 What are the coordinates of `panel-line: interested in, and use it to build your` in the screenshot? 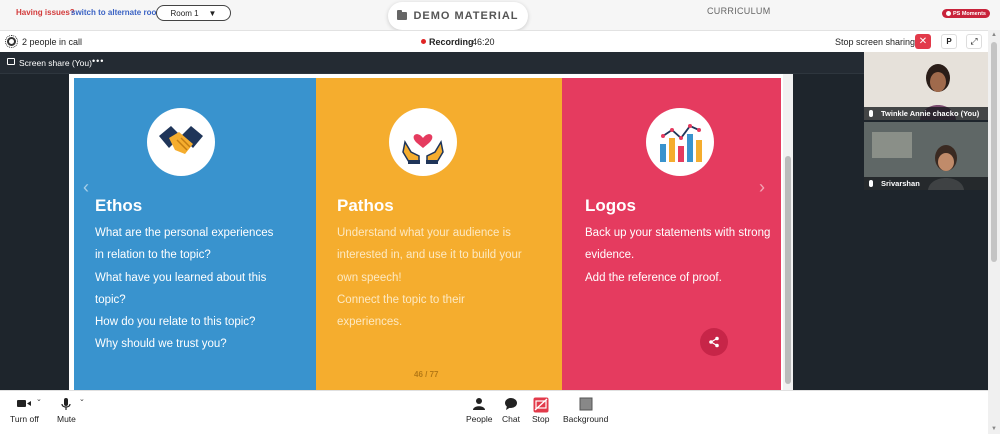 It's located at (429, 255).